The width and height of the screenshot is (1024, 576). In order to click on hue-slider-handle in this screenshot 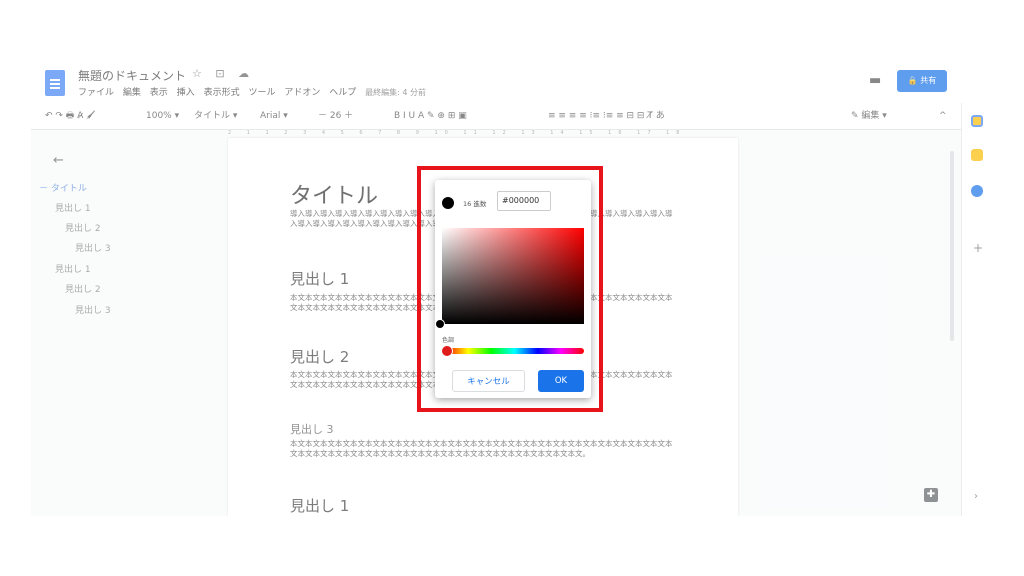, I will do `click(447, 351)`.